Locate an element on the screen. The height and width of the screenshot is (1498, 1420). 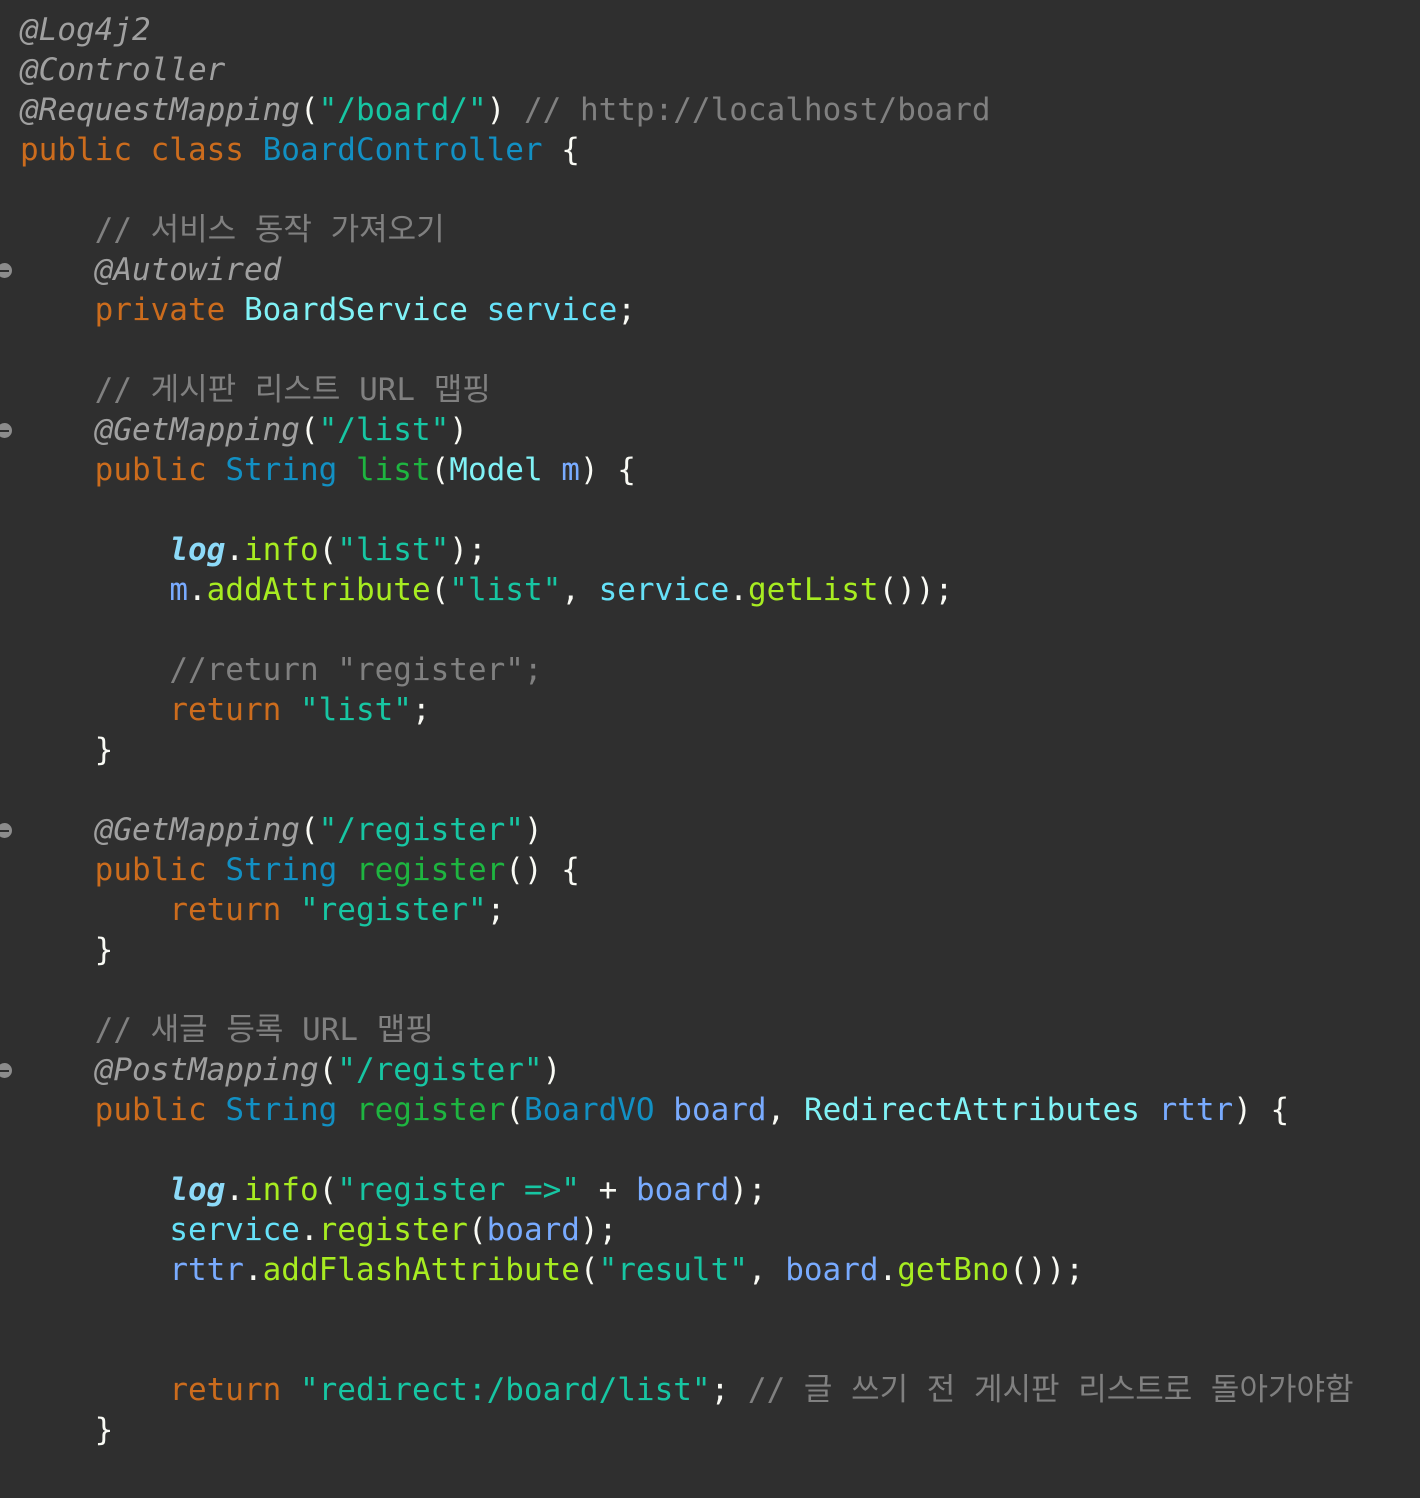
code-token: BoardController is located at coordinates (402, 150).